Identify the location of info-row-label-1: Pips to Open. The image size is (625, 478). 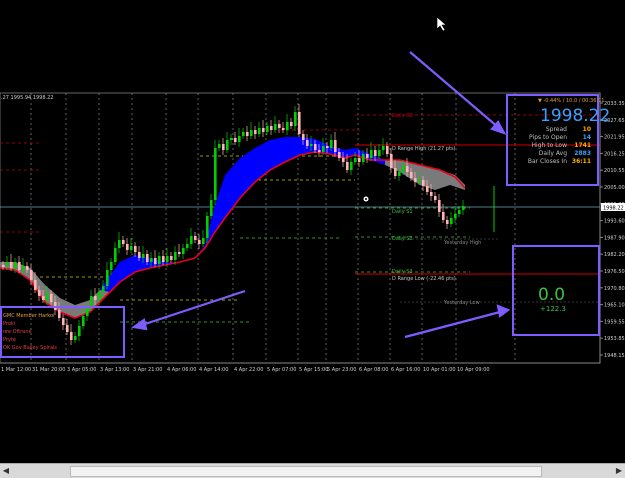
(548, 137).